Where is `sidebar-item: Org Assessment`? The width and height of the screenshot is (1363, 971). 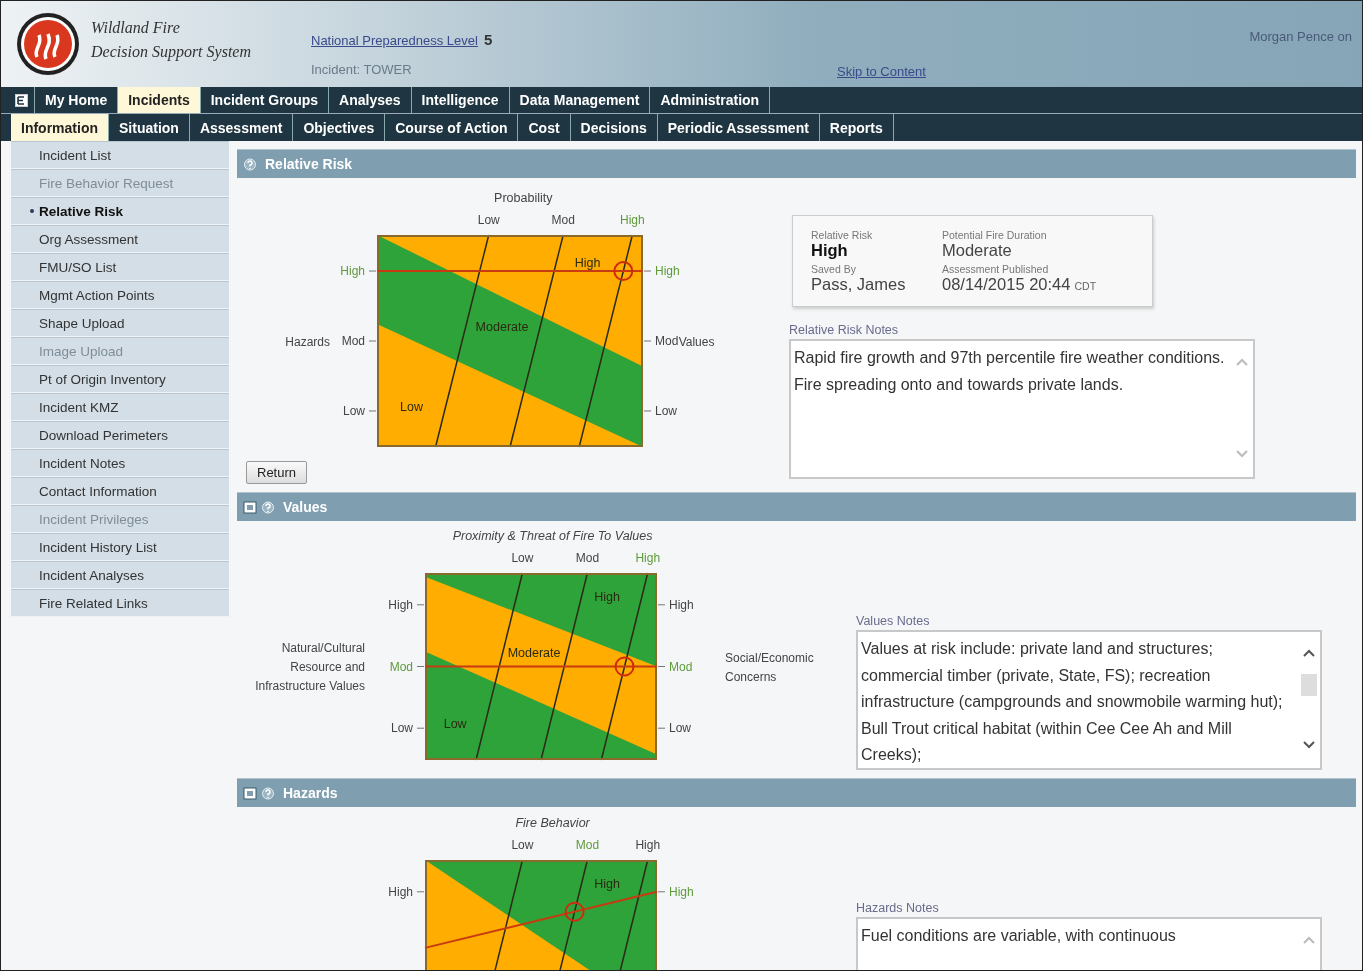
sidebar-item: Org Assessment is located at coordinates (120, 239).